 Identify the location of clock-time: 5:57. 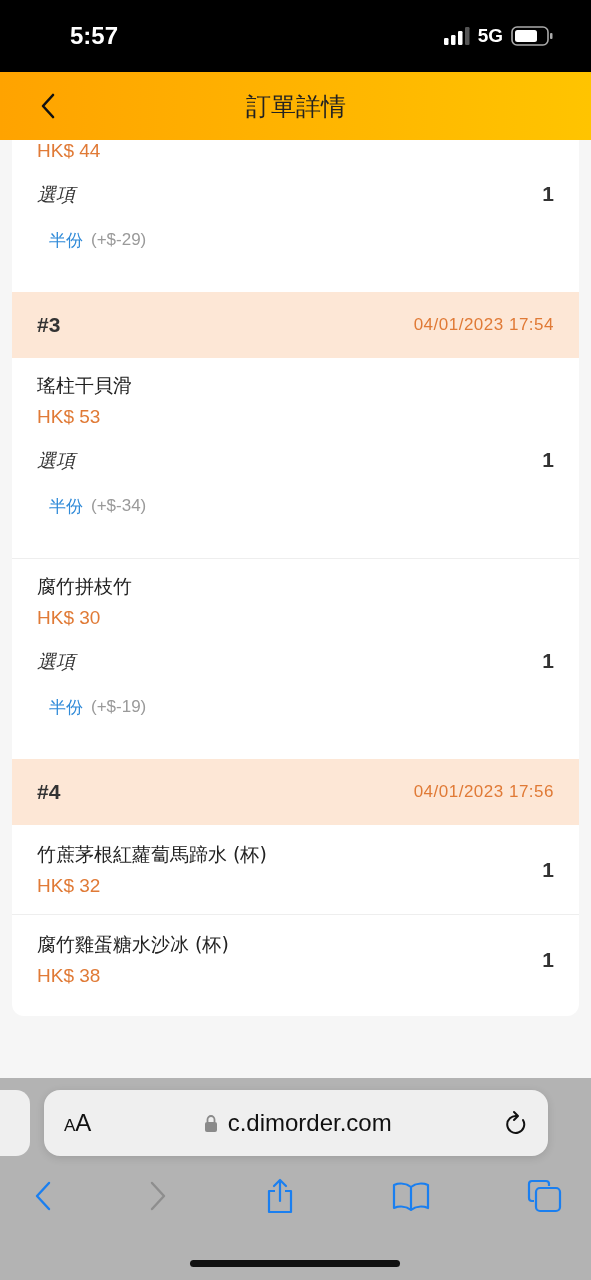
(94, 36).